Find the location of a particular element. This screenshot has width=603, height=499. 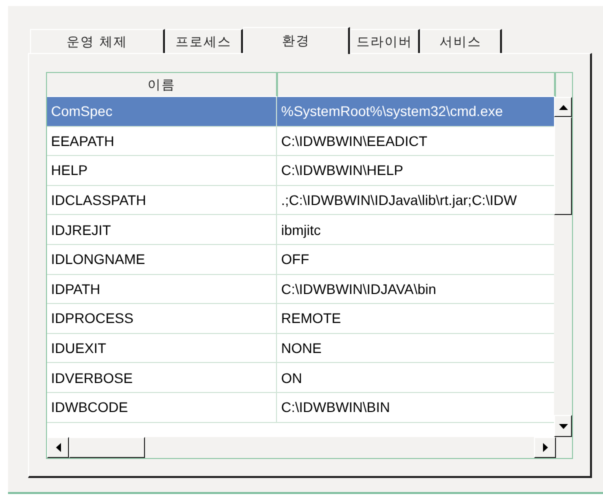

horizontal-scrollbar is located at coordinates (301, 447).